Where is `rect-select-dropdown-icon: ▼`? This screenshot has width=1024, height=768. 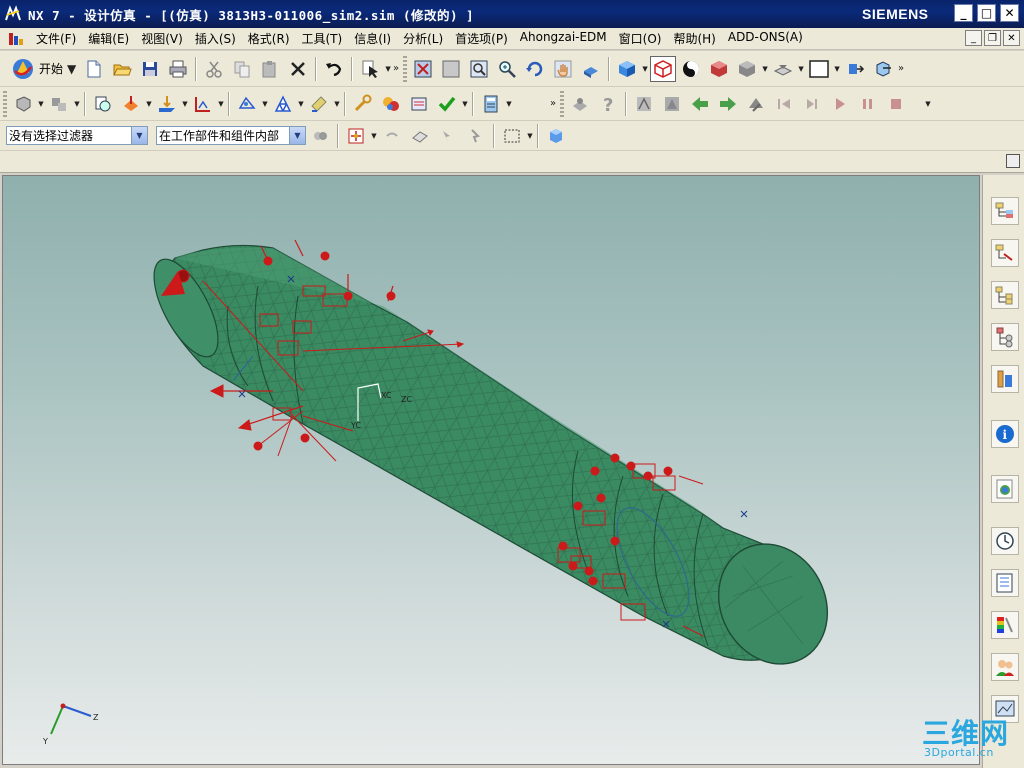
rect-select-dropdown-icon: ▼ is located at coordinates (530, 136).